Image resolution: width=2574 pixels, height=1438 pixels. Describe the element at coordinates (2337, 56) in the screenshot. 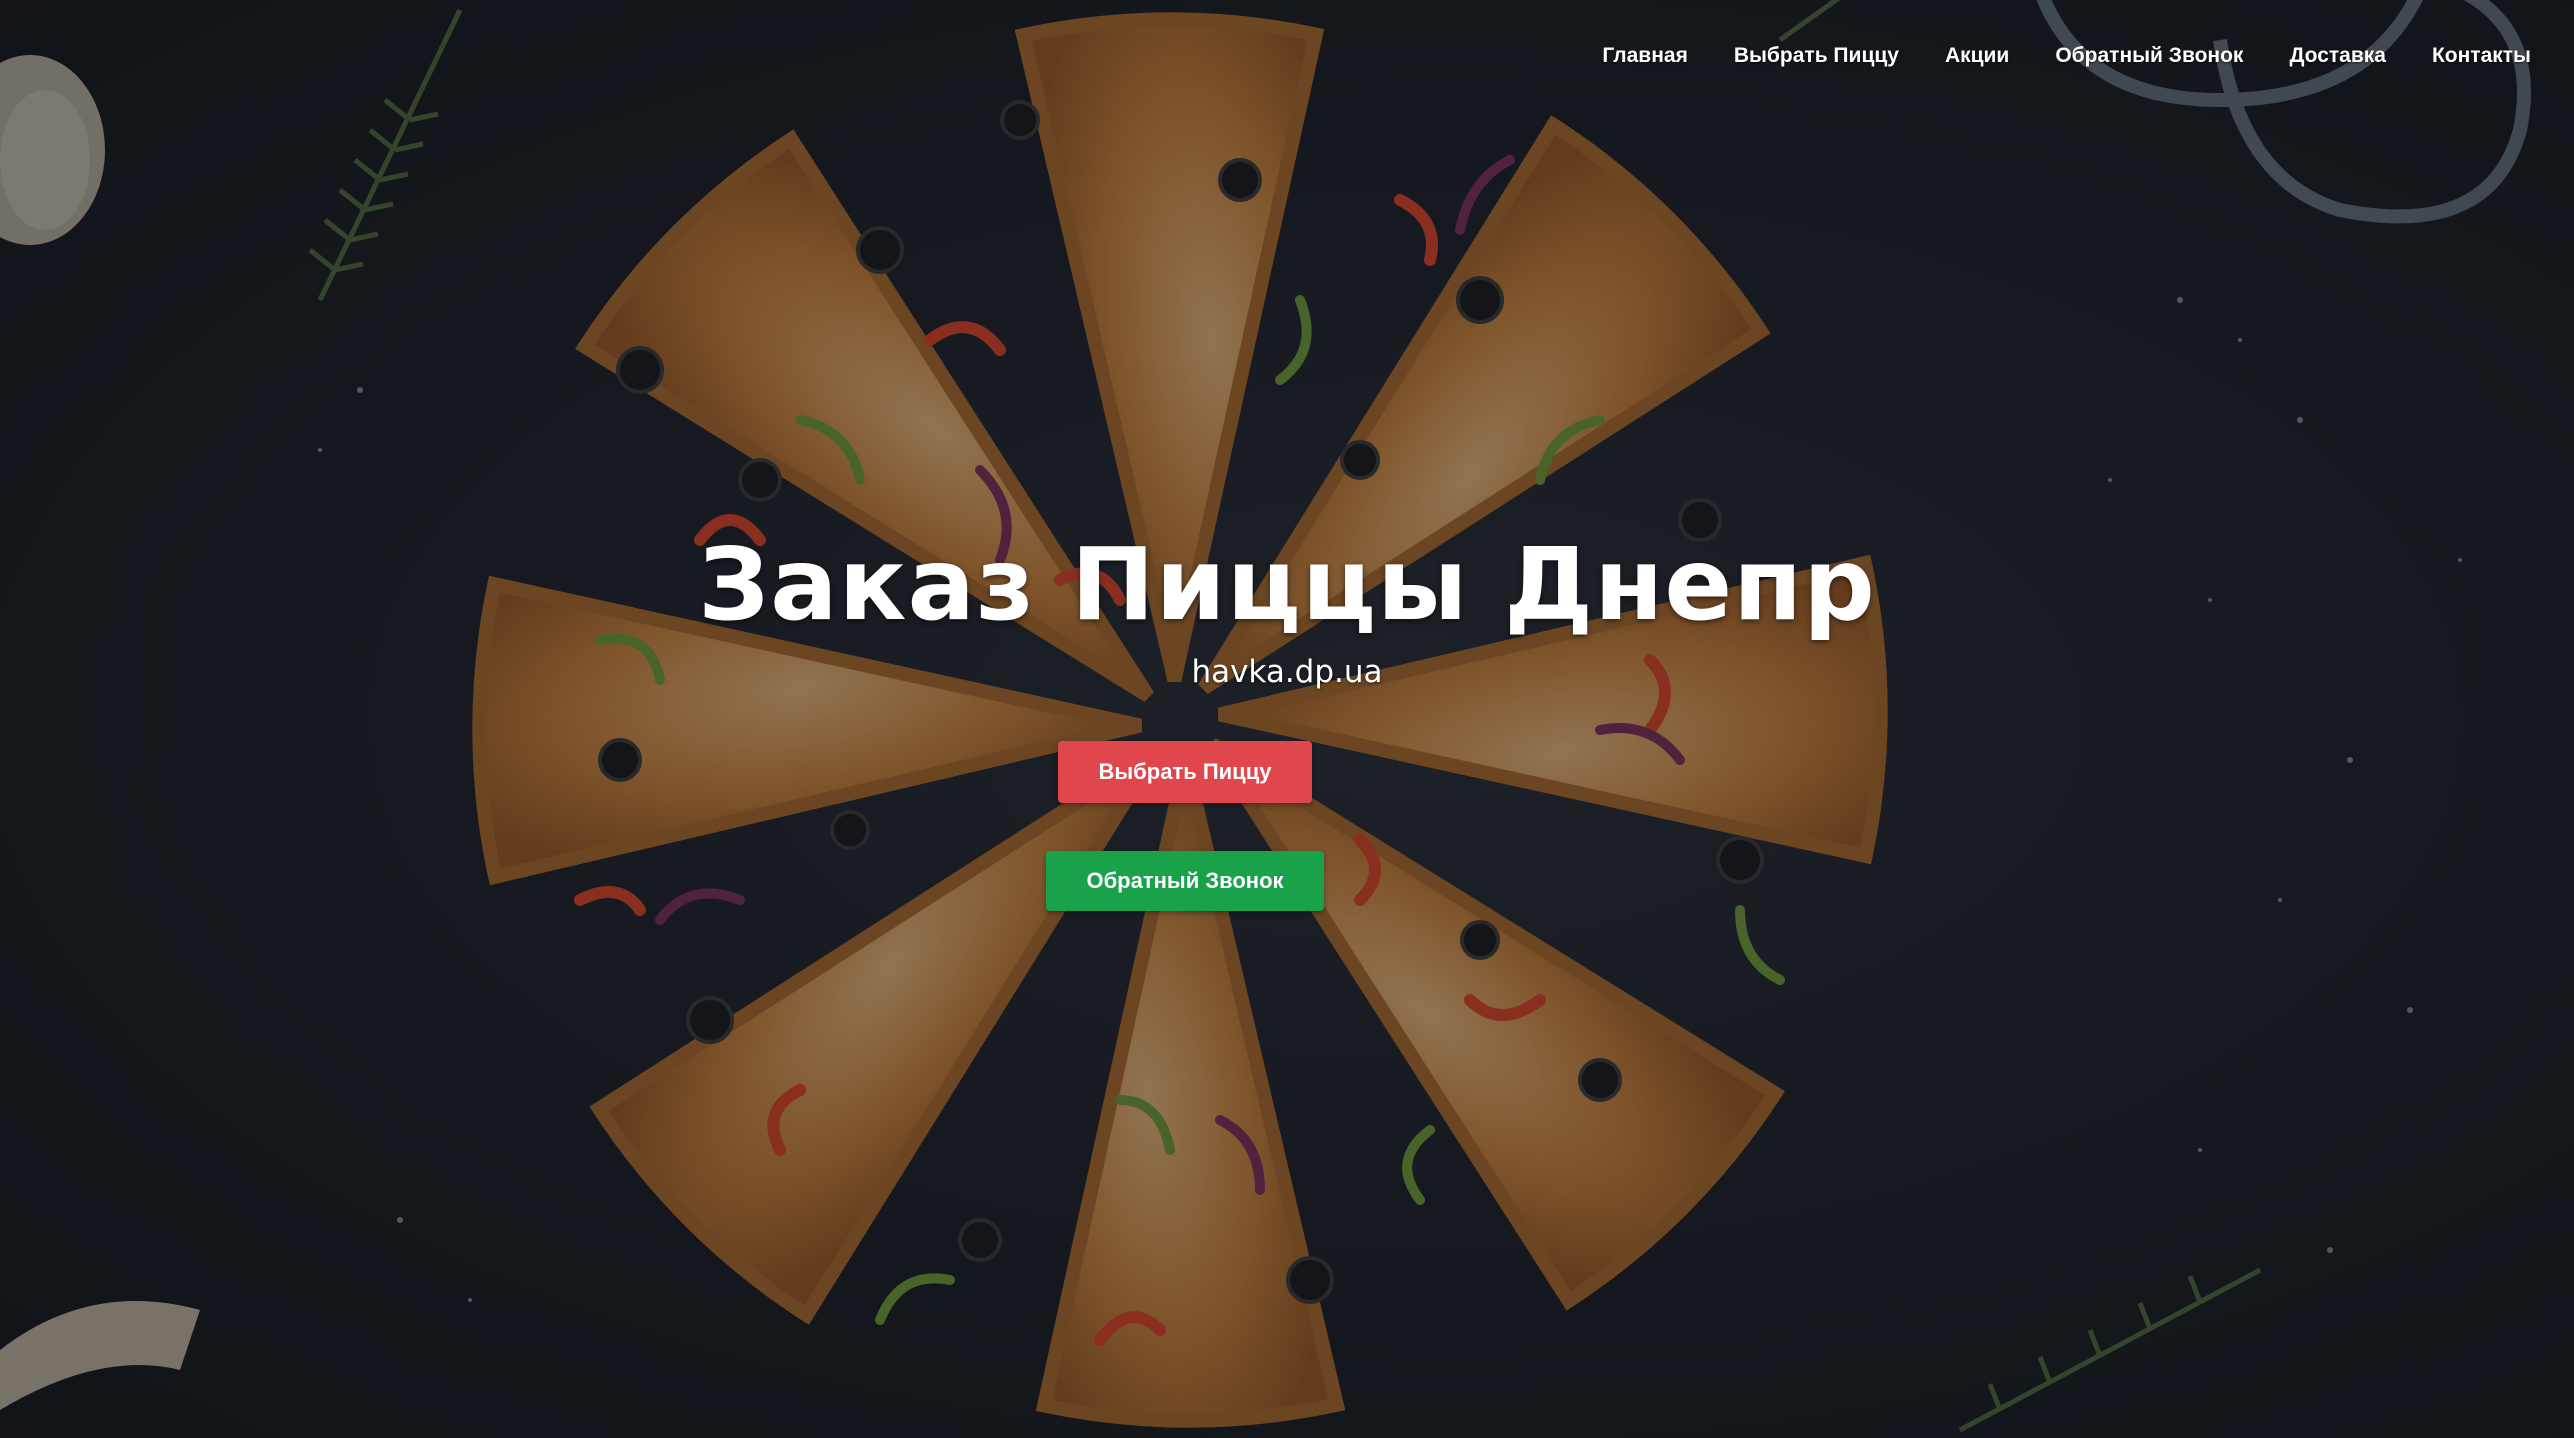

I see `nav-item-delivery: Доставка` at that location.